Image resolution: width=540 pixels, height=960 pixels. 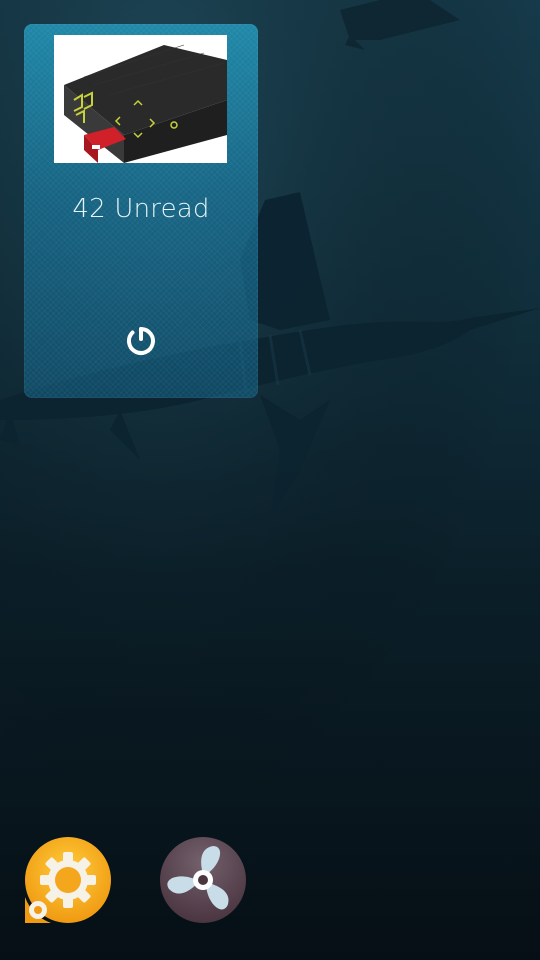 What do you see at coordinates (68, 880) in the screenshot?
I see `settings-gear-icon` at bounding box center [68, 880].